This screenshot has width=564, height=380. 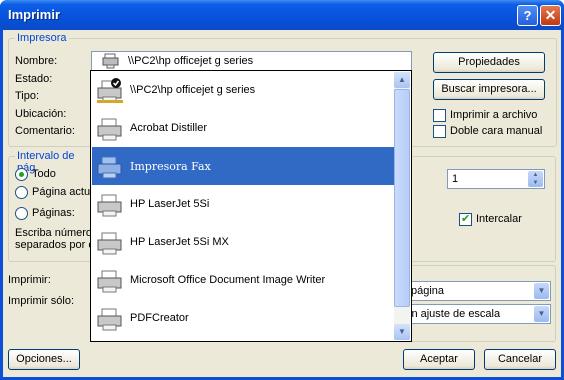 I want to click on name-label: Nombre:, so click(x=36, y=61).